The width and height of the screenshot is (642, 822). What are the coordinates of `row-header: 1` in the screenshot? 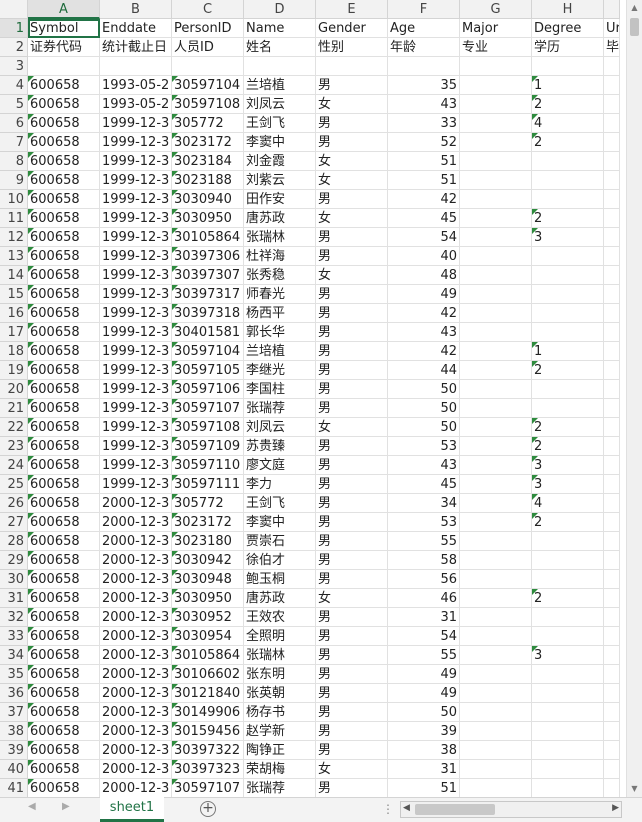 It's located at (14, 28).